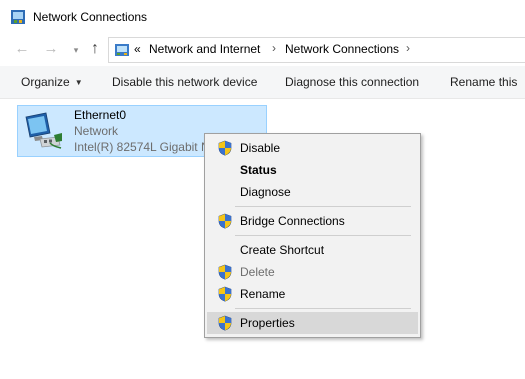 Image resolution: width=525 pixels, height=379 pixels. Describe the element at coordinates (257, 272) in the screenshot. I see `menu-item-label: Delete` at that location.